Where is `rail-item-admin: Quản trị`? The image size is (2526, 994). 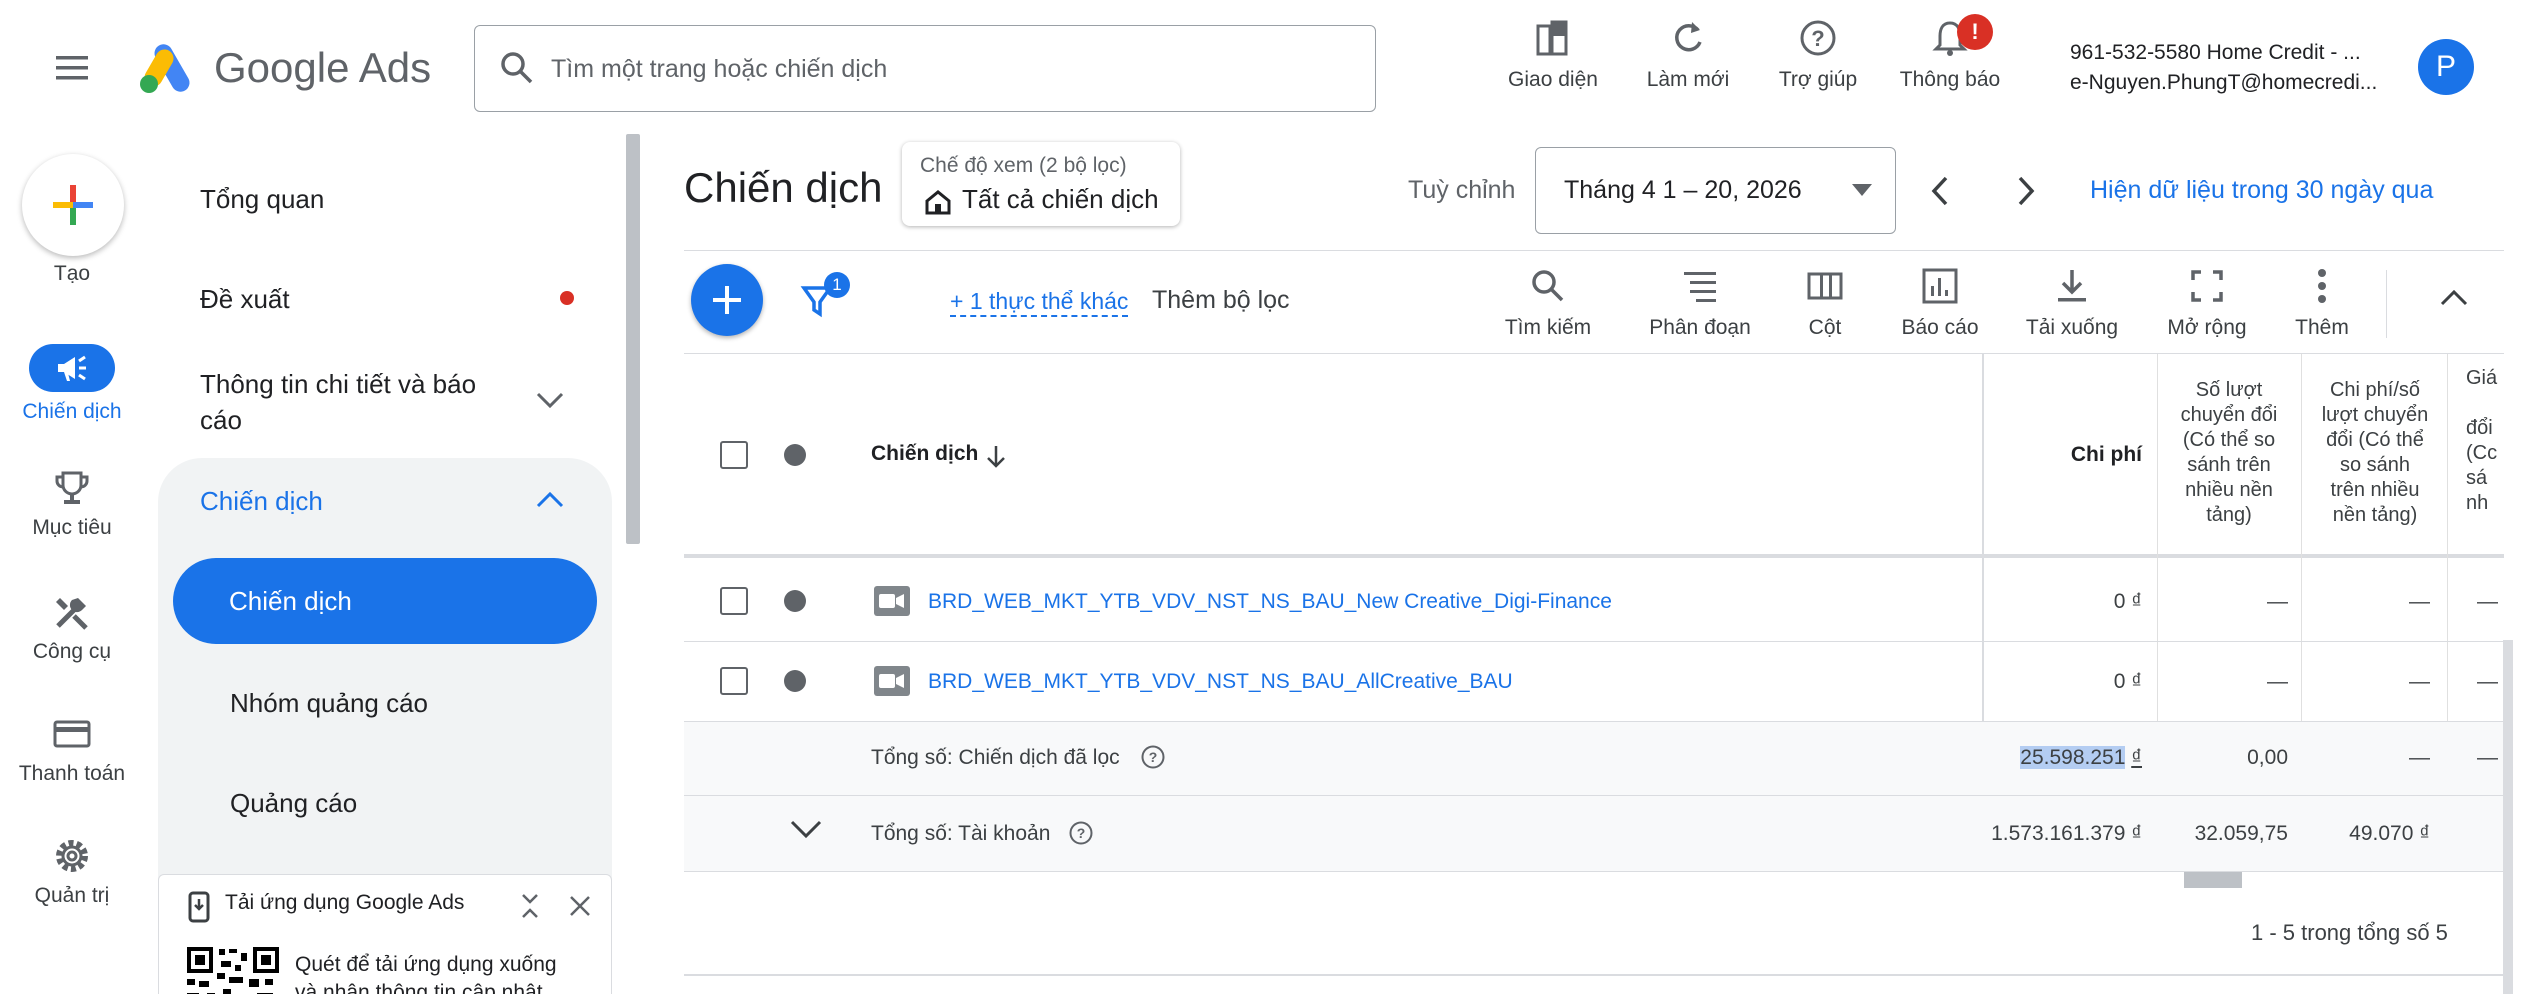 rail-item-admin: Quản trị is located at coordinates (72, 872).